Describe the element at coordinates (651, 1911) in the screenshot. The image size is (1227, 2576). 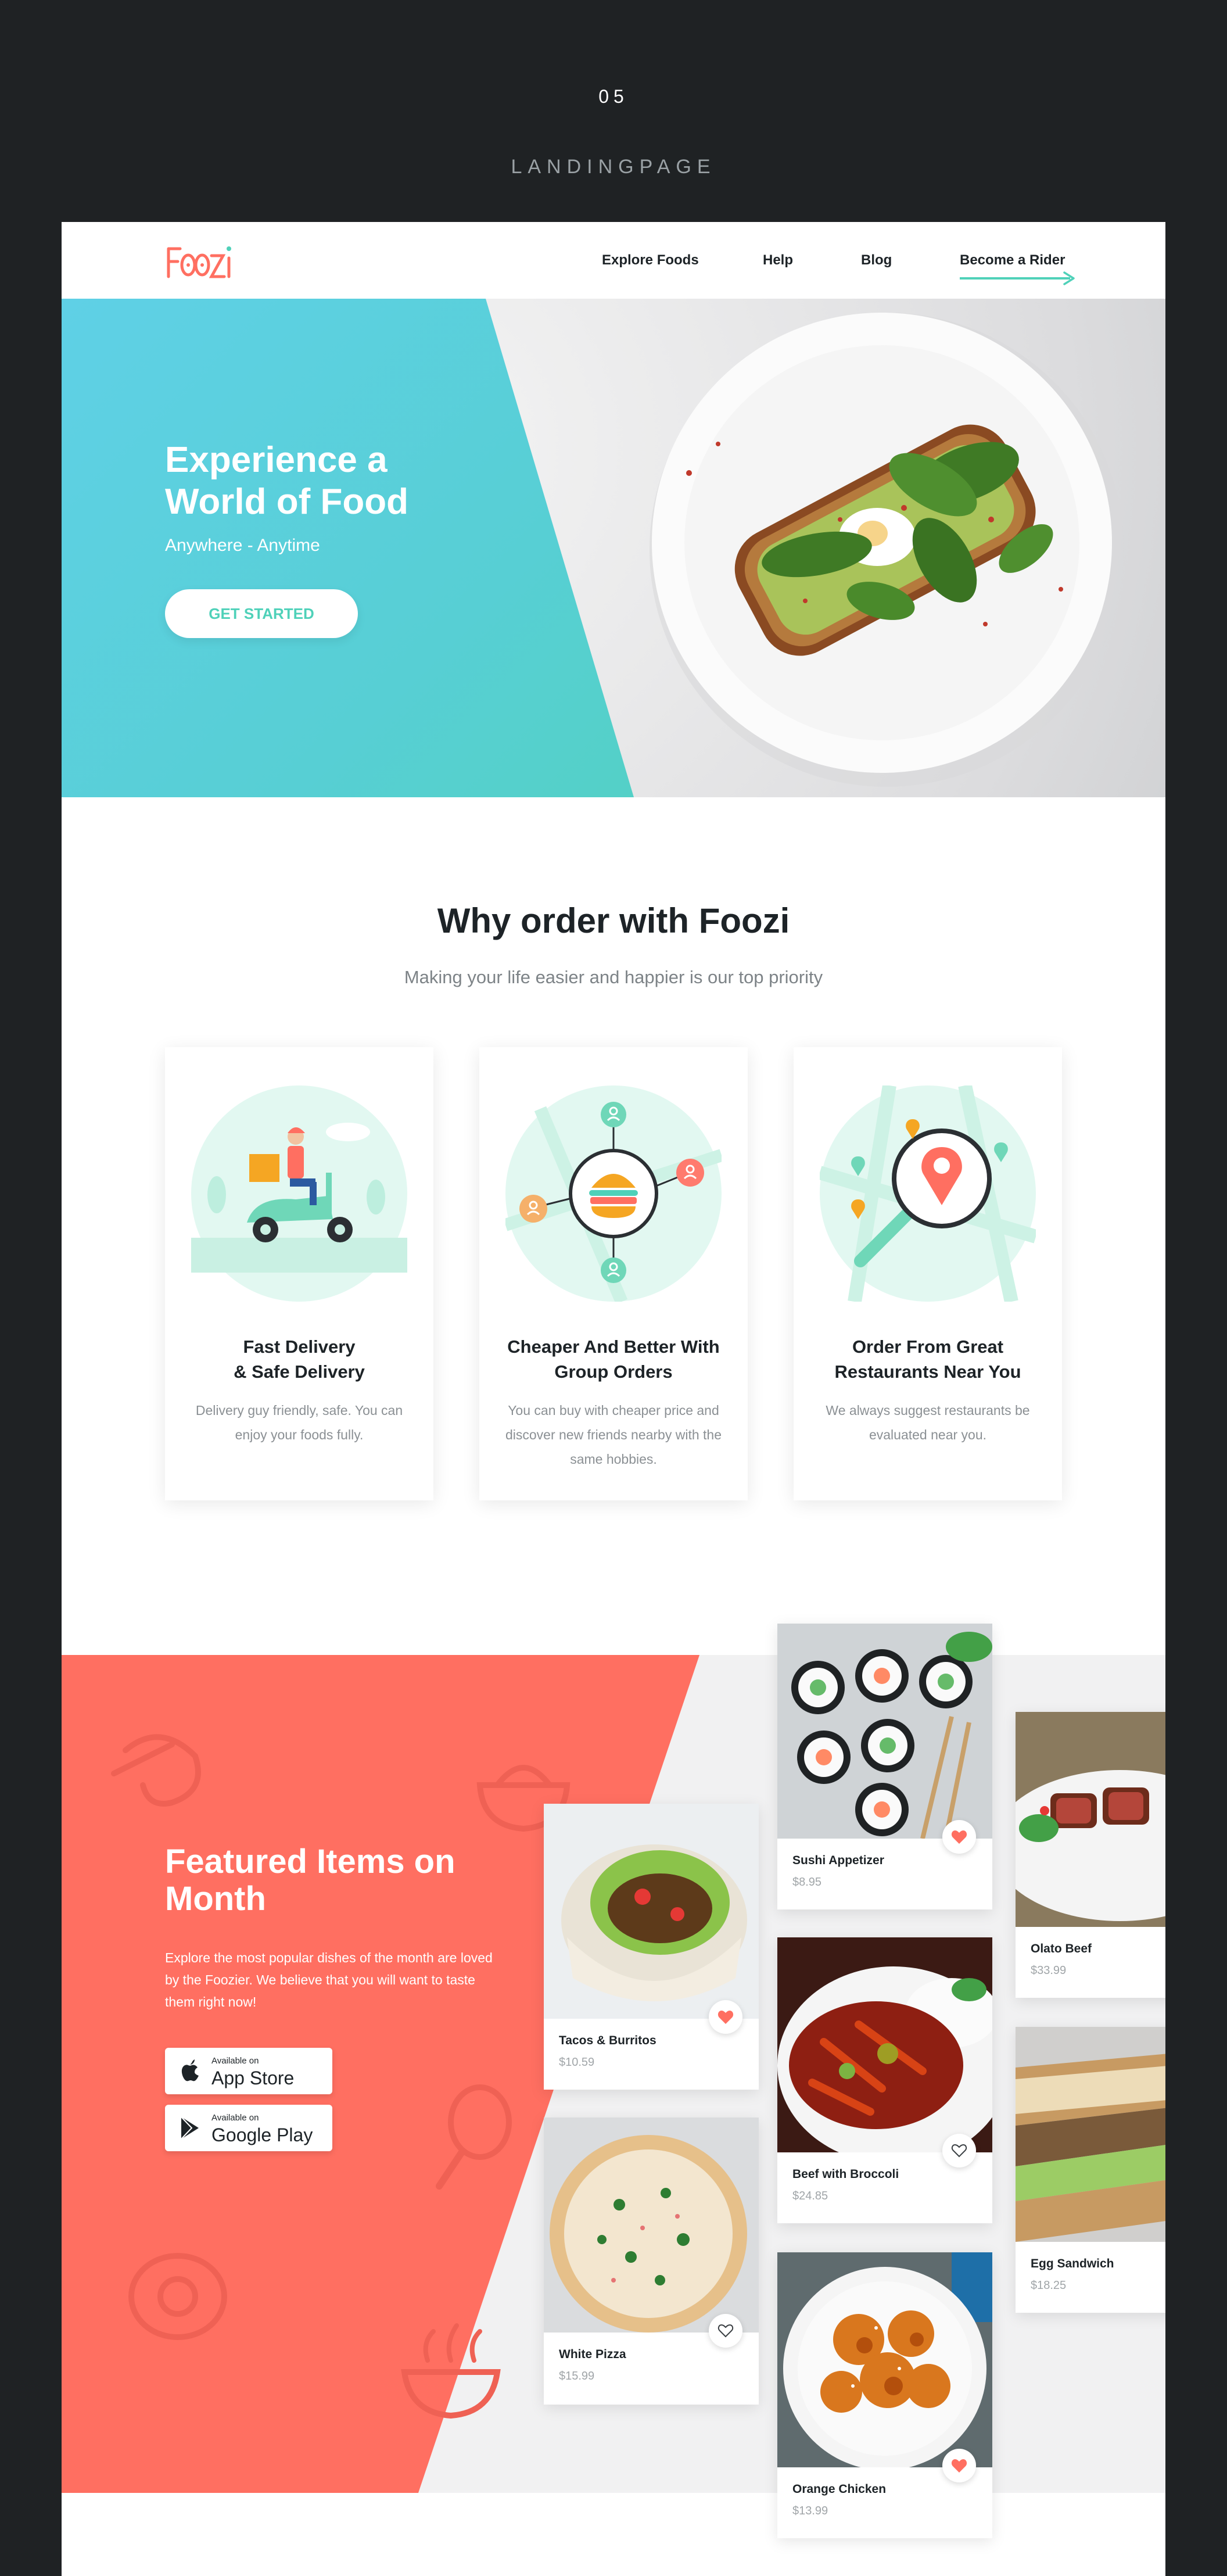
I see `tacos-burritos-image` at that location.